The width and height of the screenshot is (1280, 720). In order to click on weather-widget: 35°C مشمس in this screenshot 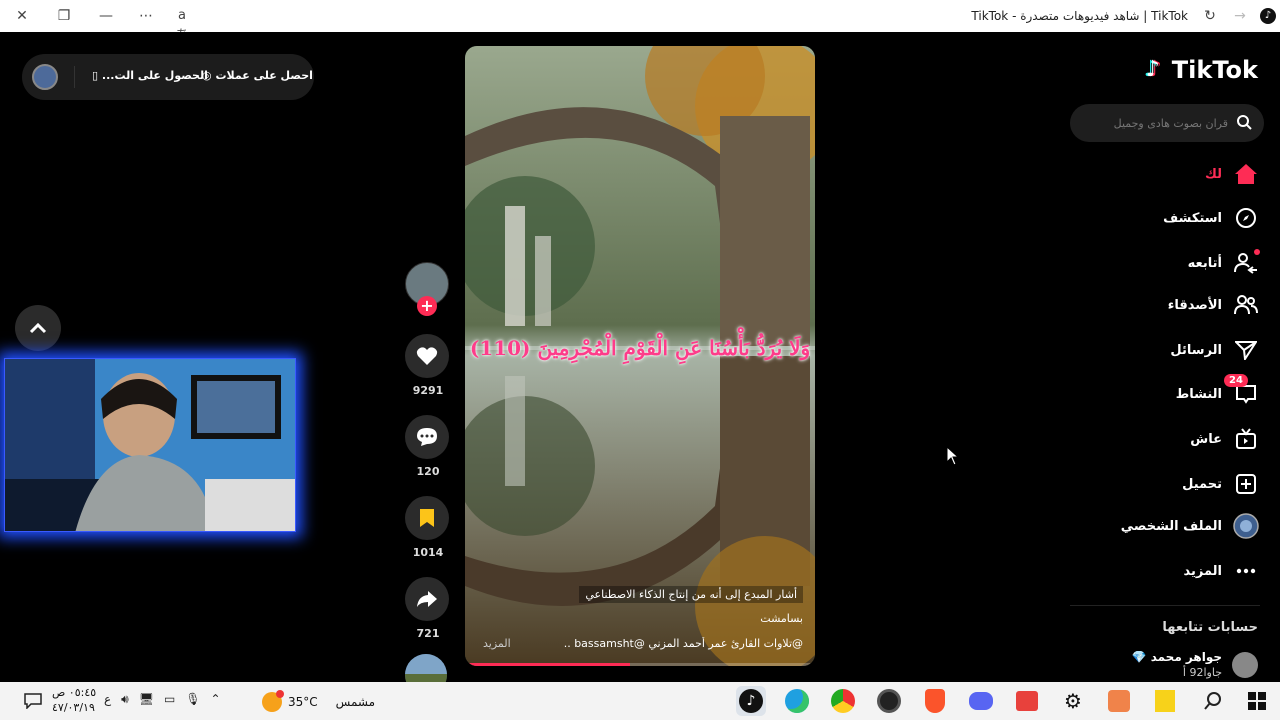, I will do `click(318, 701)`.